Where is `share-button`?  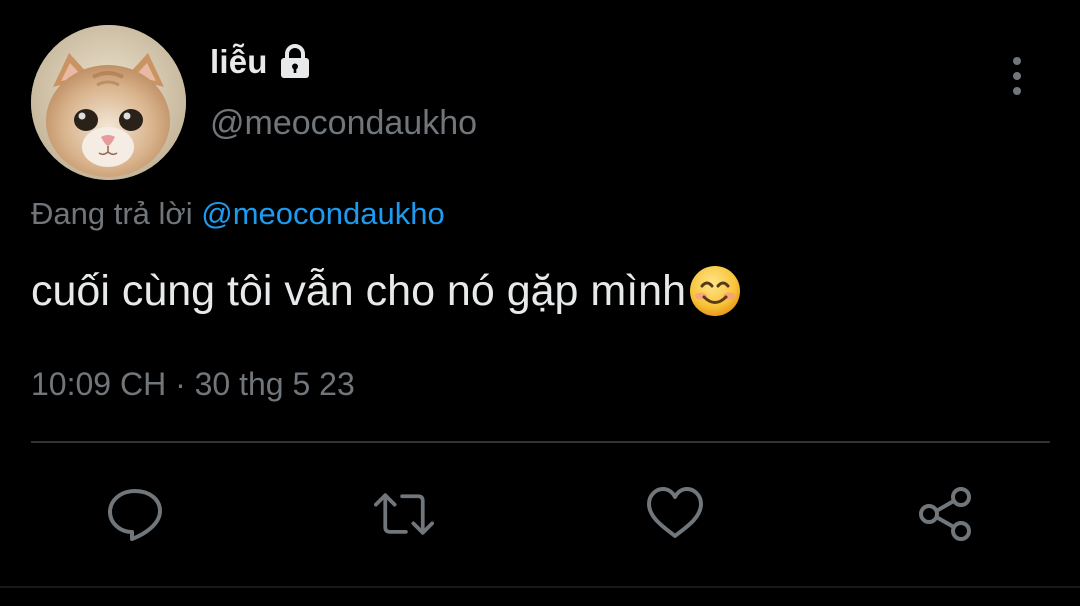
share-button is located at coordinates (945, 514).